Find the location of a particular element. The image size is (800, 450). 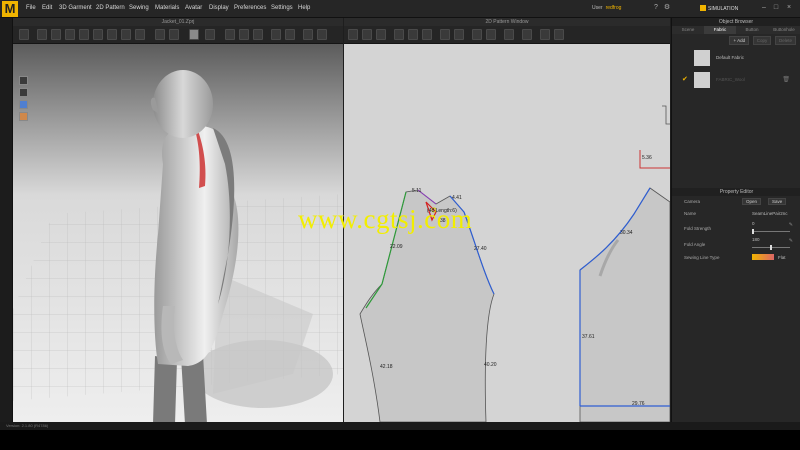

circle-icon is located at coordinates (427, 34).